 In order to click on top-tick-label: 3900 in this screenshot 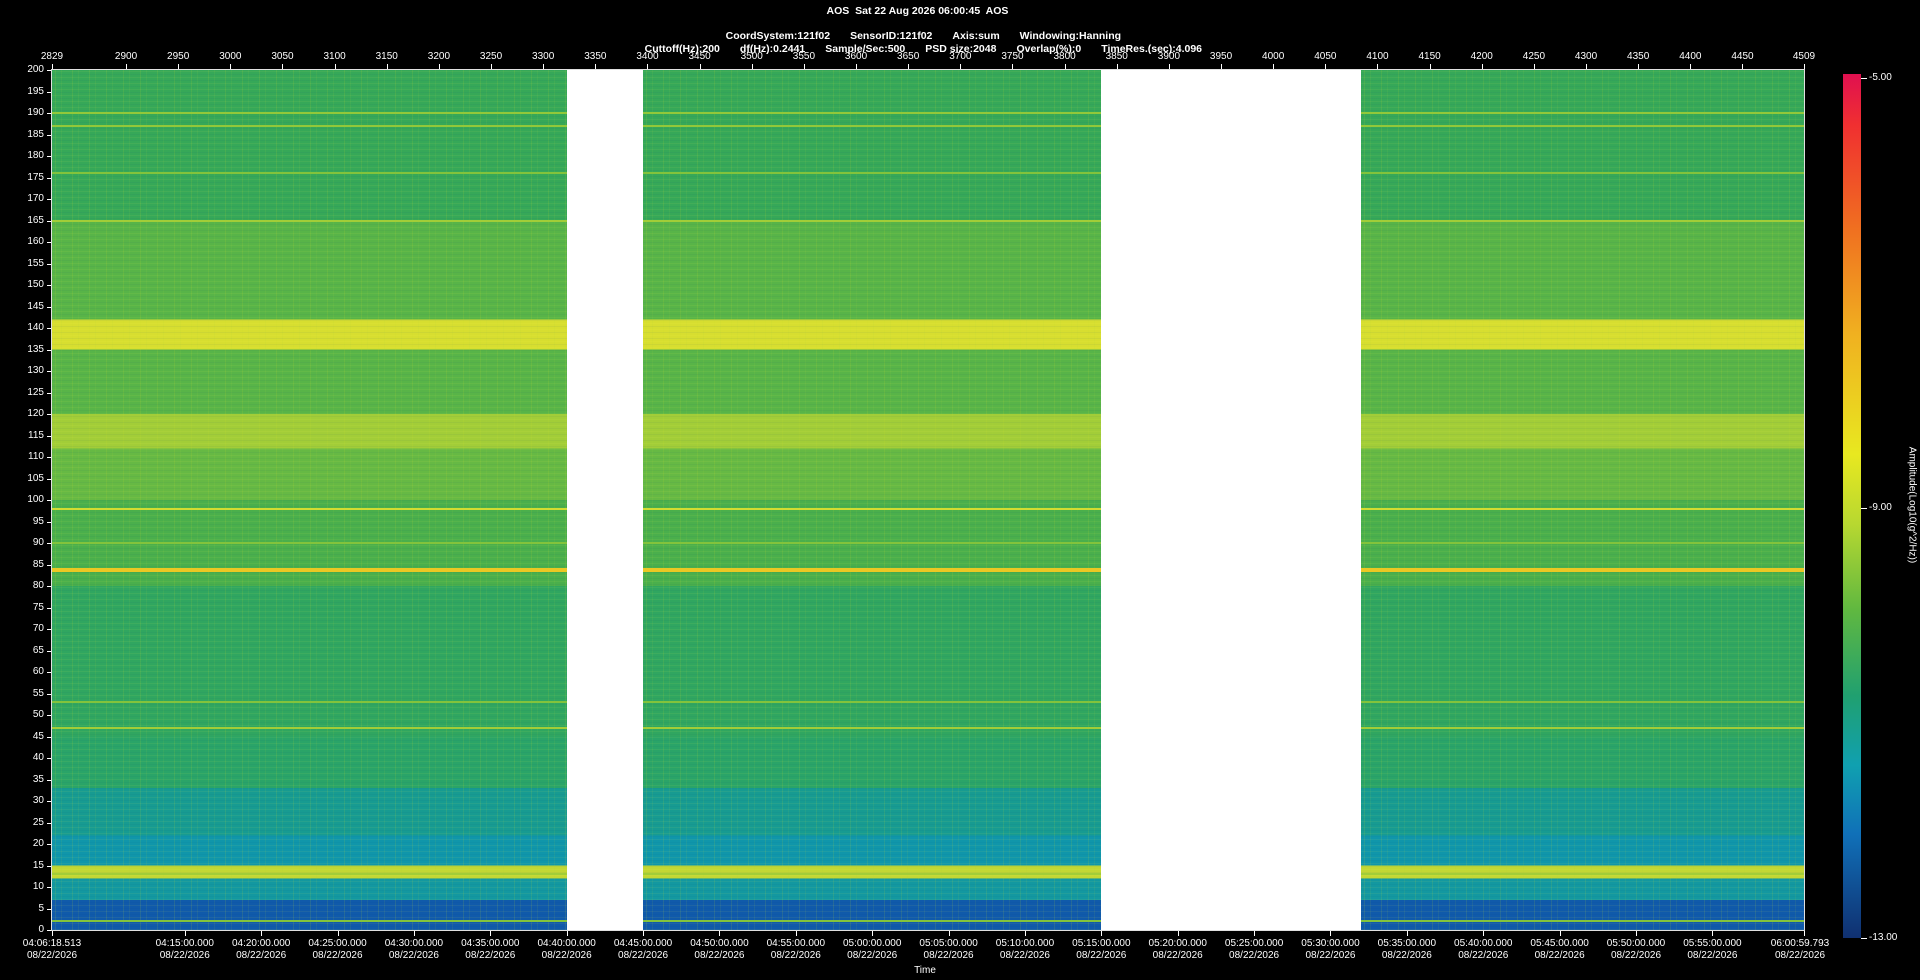, I will do `click(1169, 56)`.